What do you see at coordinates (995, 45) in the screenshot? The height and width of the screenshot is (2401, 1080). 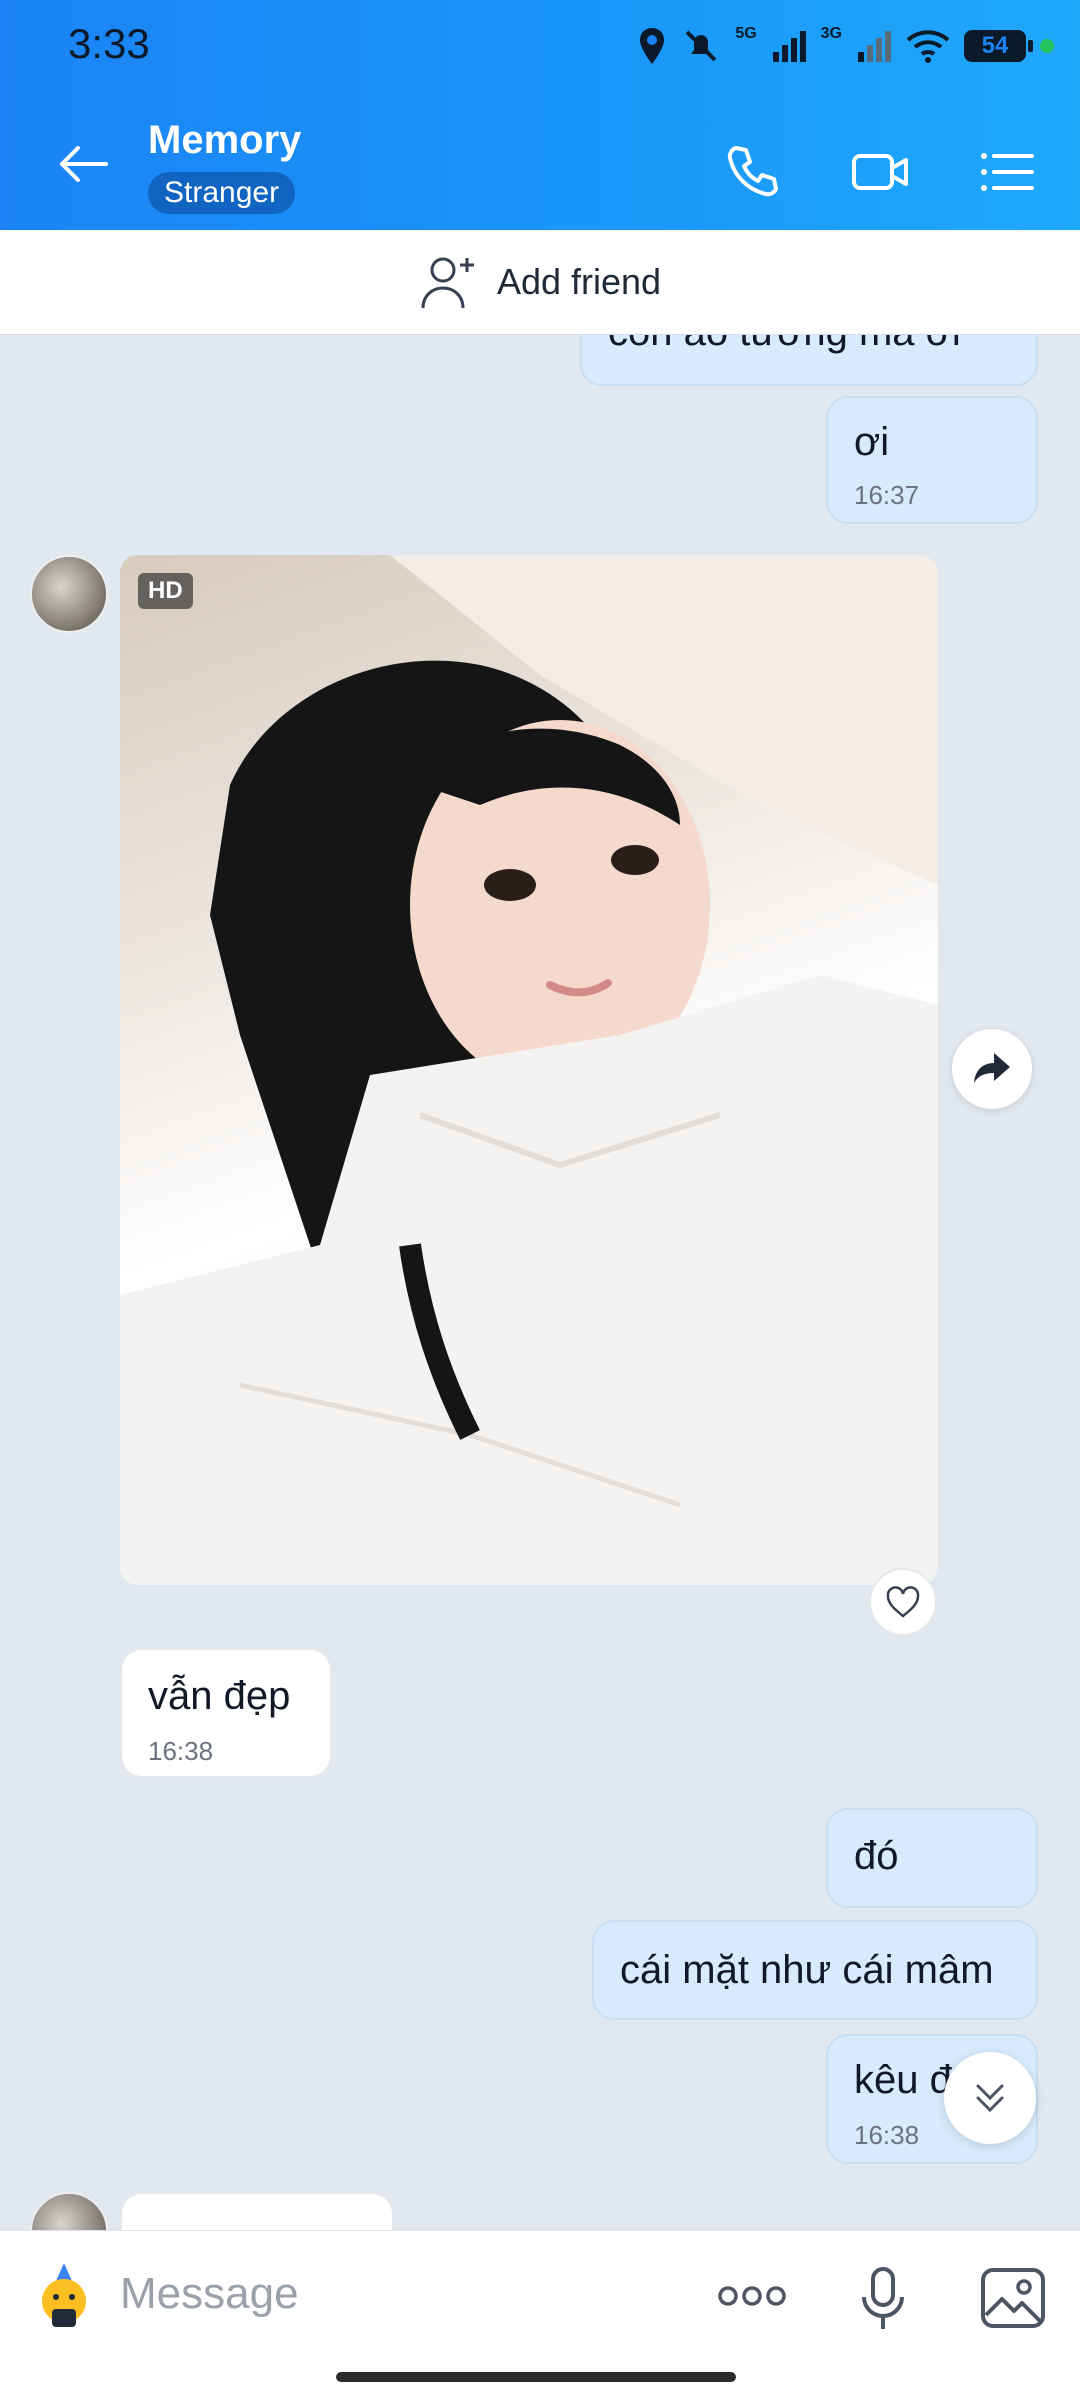 I see `battery-level: 54` at bounding box center [995, 45].